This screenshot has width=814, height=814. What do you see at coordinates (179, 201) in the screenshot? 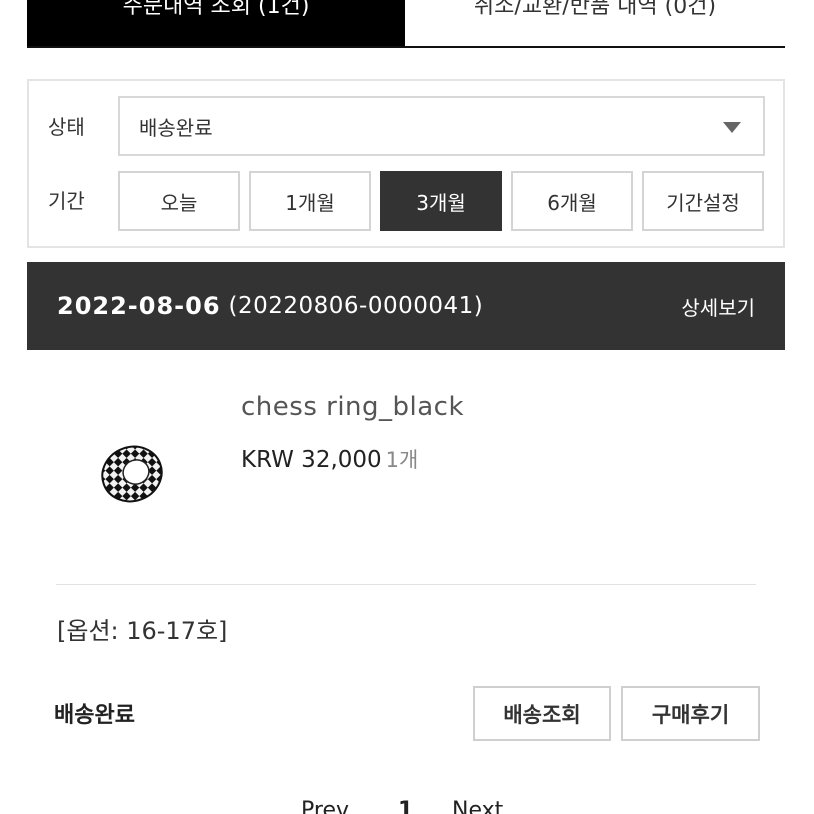
I see `period-today-button: 오늘` at bounding box center [179, 201].